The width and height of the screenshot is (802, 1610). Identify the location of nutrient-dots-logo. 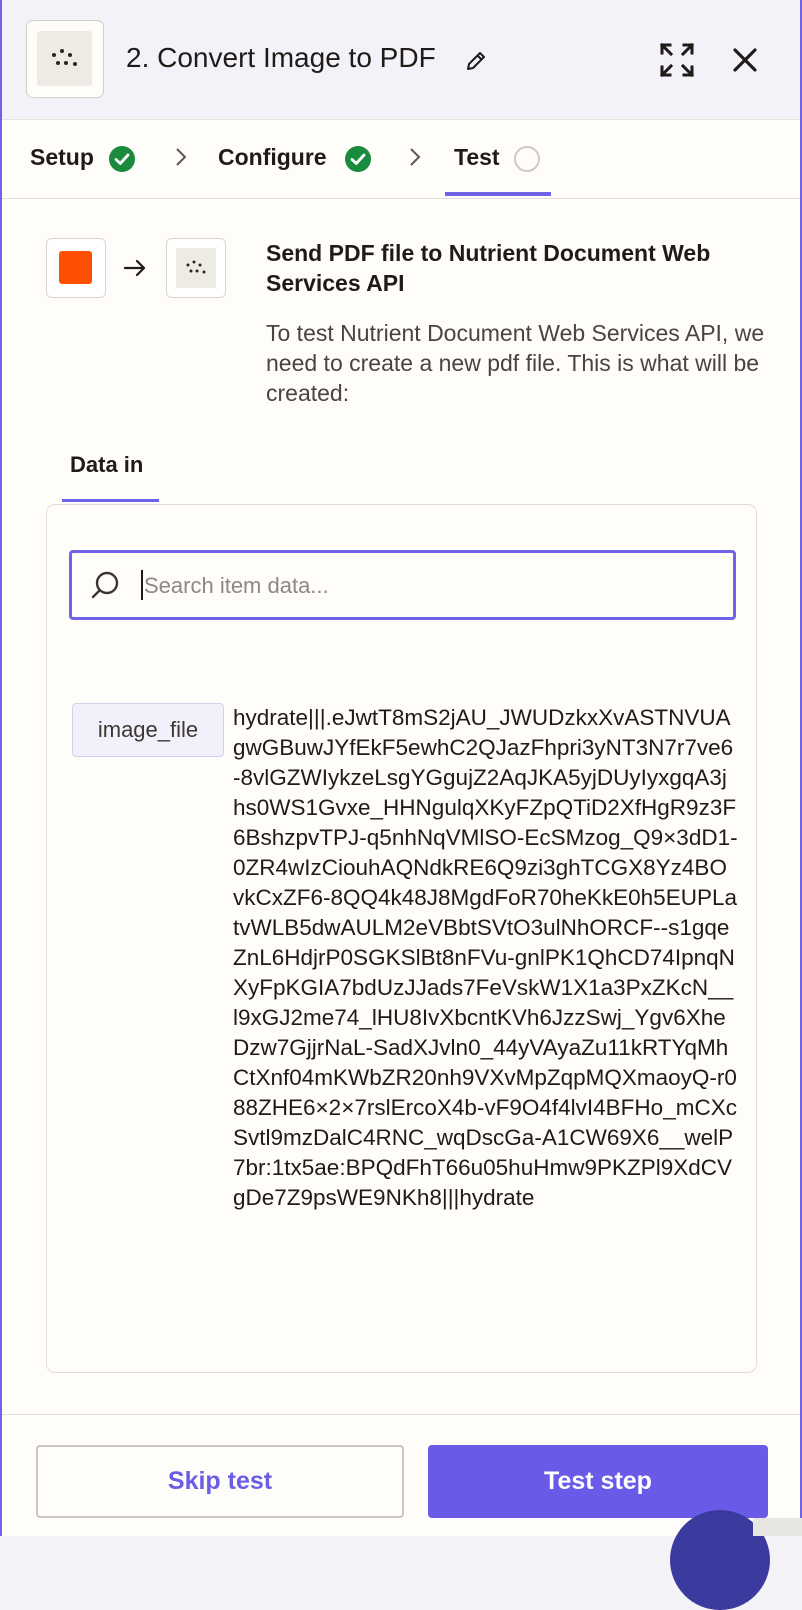
(64, 58).